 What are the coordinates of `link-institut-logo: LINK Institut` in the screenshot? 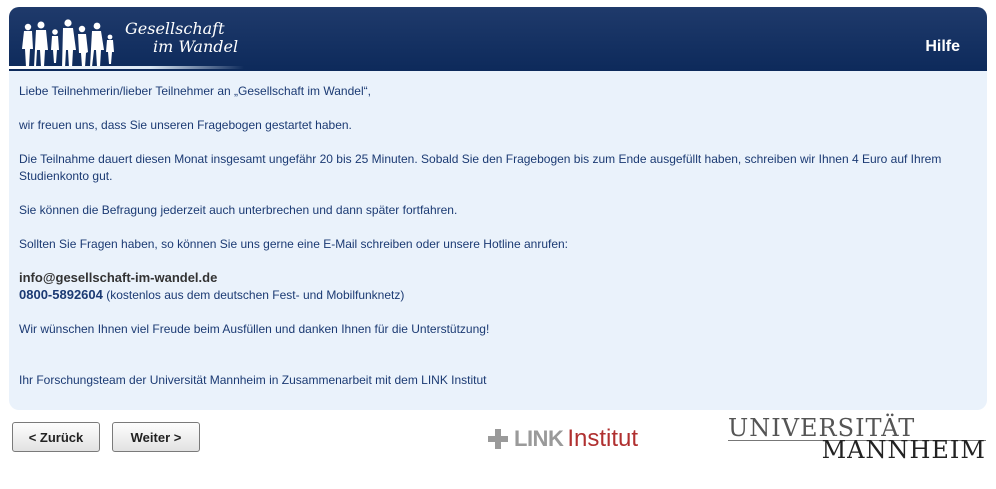 It's located at (563, 439).